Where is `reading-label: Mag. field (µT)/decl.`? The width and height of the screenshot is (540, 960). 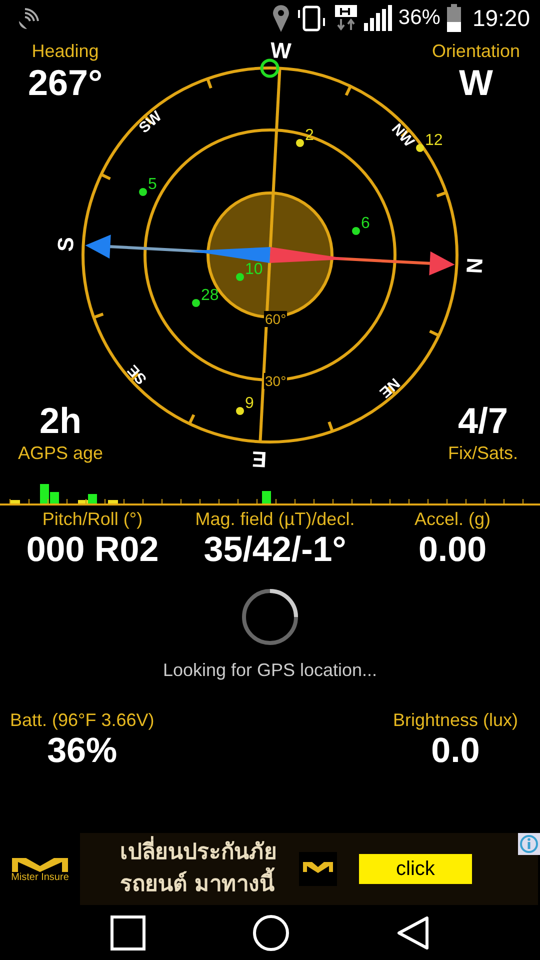
reading-label: Mag. field (µT)/decl. is located at coordinates (275, 519).